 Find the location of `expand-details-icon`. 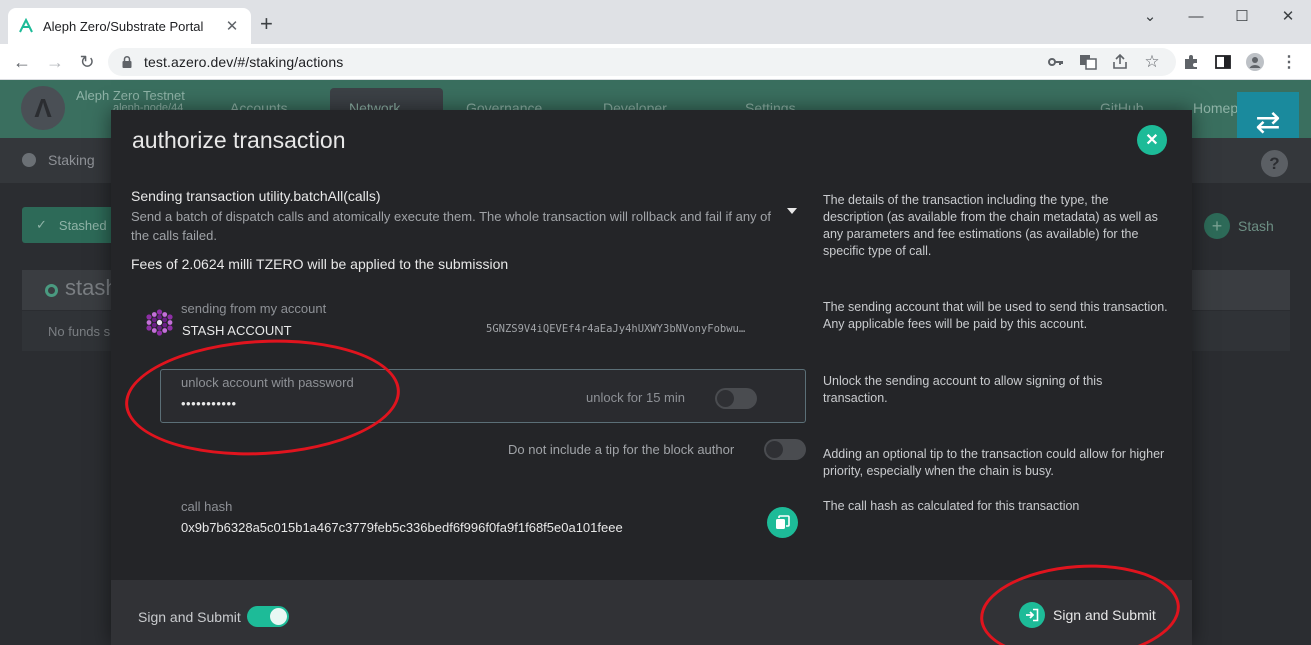

expand-details-icon is located at coordinates (792, 211).